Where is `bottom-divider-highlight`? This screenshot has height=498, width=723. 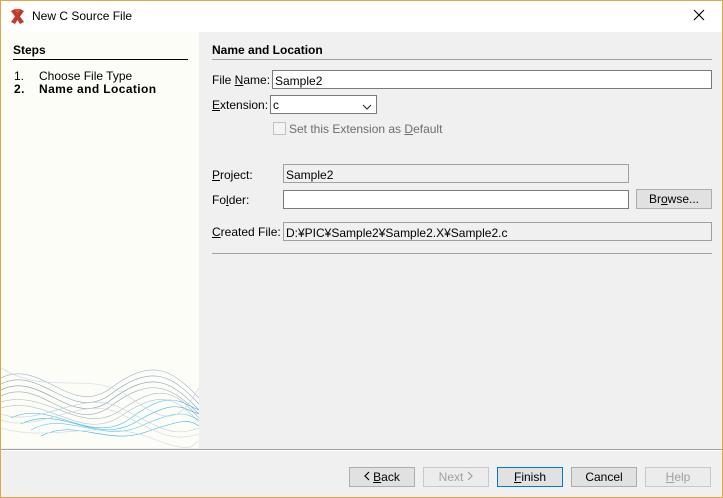
bottom-divider-highlight is located at coordinates (361, 450).